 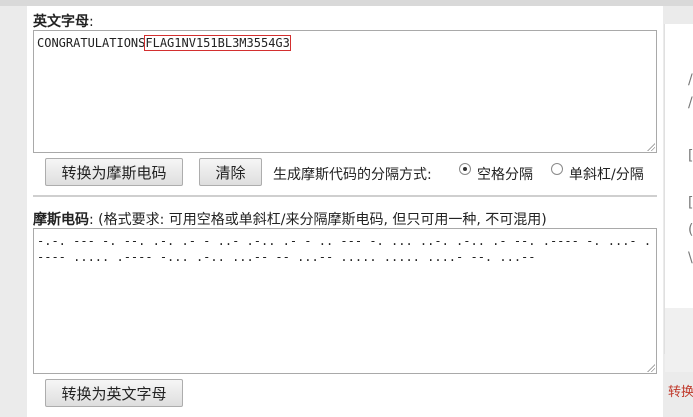 What do you see at coordinates (230, 172) in the screenshot?
I see `clear-button: 清除` at bounding box center [230, 172].